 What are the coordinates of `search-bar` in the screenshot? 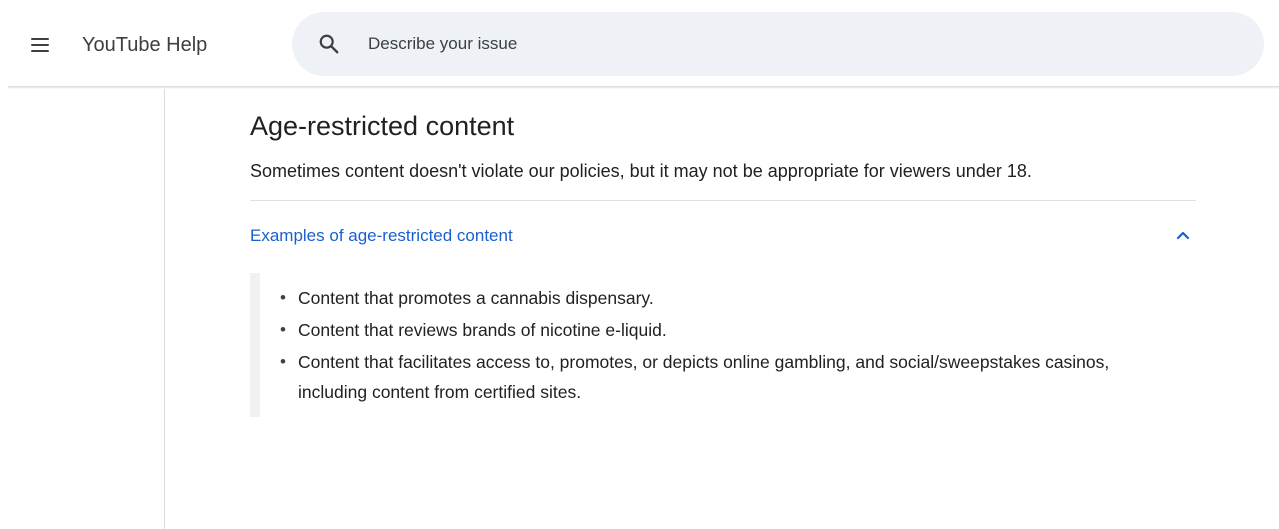 It's located at (778, 44).